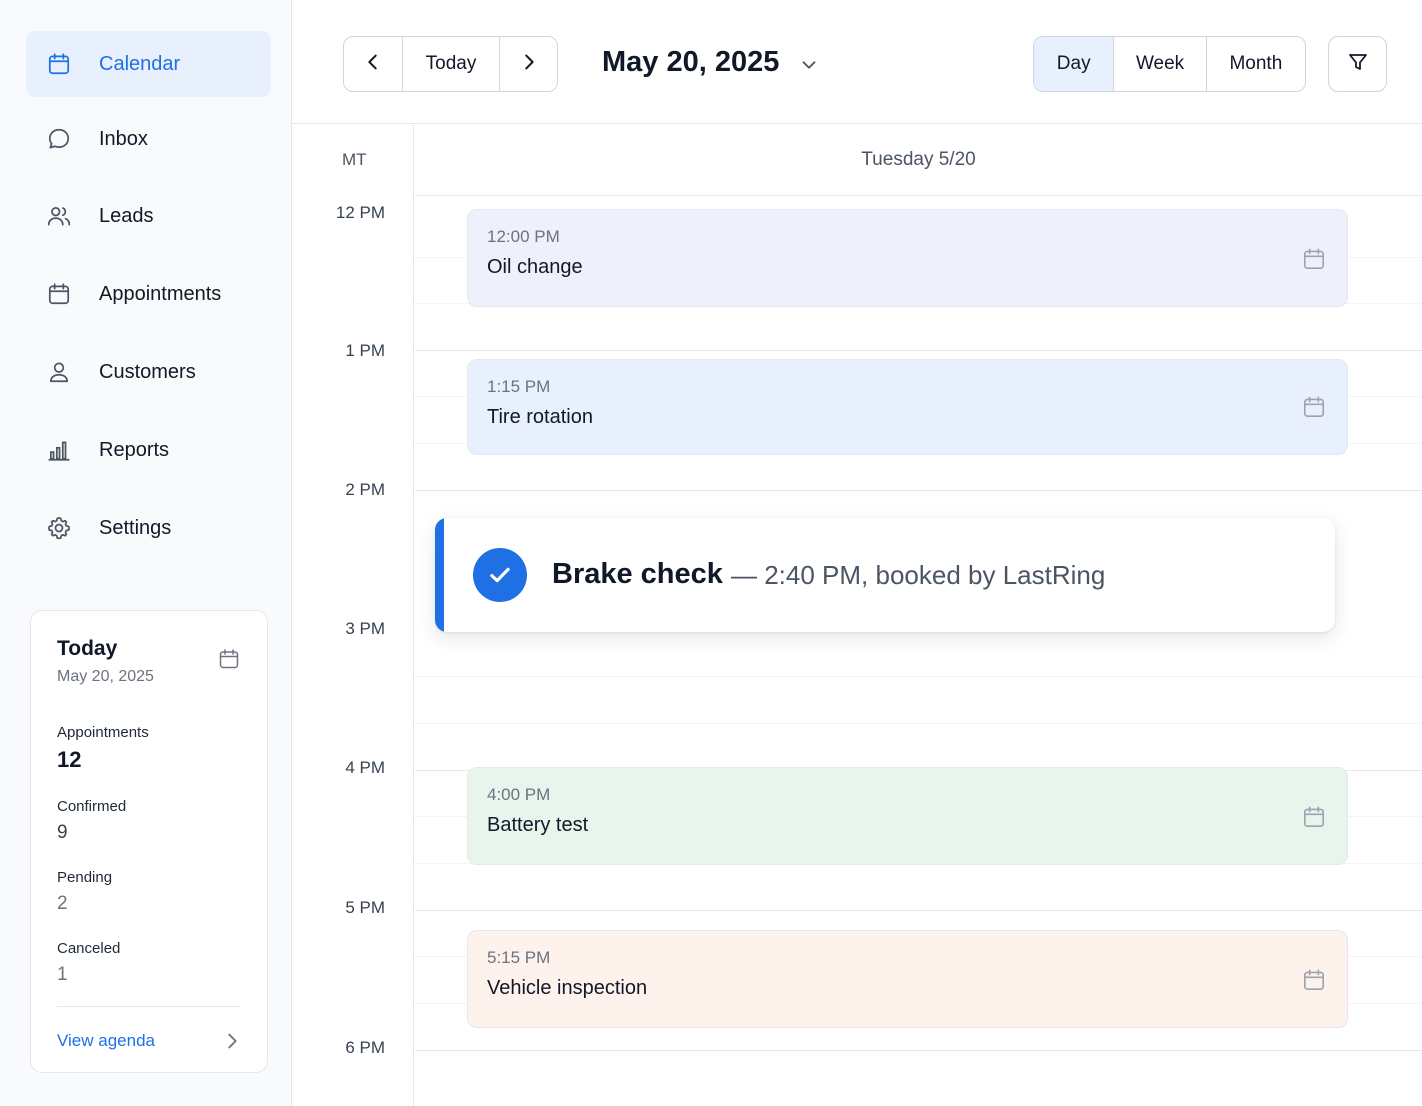 The height and width of the screenshot is (1106, 1422). Describe the element at coordinates (365, 489) in the screenshot. I see `hour-label: 2 PM` at that location.